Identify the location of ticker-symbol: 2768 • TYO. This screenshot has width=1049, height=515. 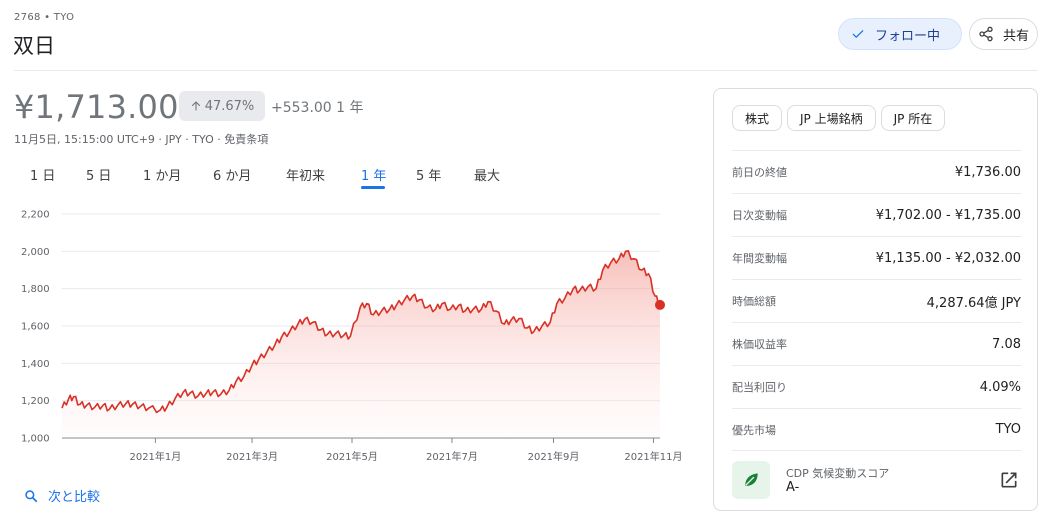
(44, 17).